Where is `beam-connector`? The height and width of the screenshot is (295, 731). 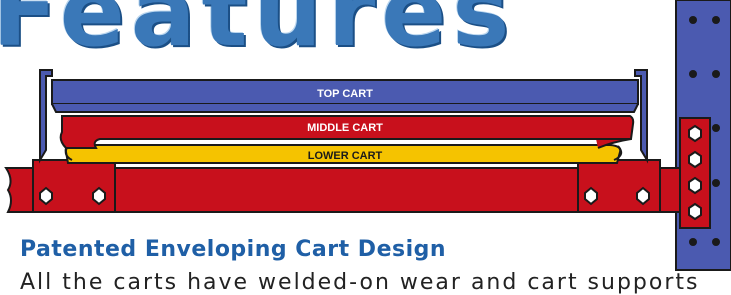
beam-connector is located at coordinates (695, 173).